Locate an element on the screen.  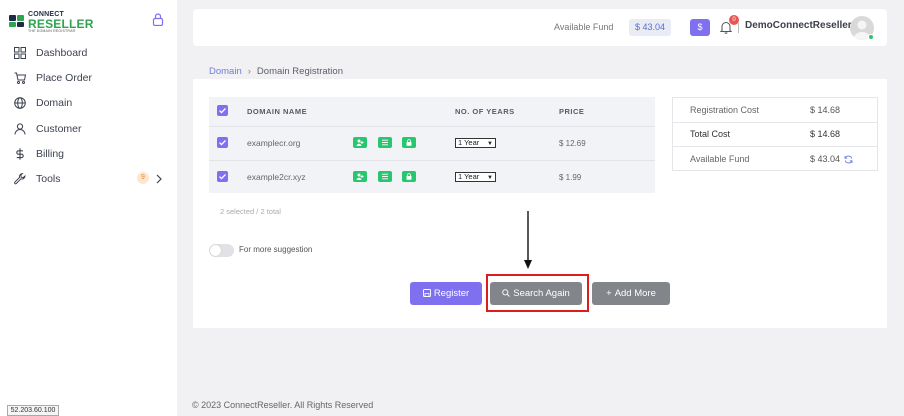
summary-row-registration: Registration Cost $ 14.68 is located at coordinates (775, 110).